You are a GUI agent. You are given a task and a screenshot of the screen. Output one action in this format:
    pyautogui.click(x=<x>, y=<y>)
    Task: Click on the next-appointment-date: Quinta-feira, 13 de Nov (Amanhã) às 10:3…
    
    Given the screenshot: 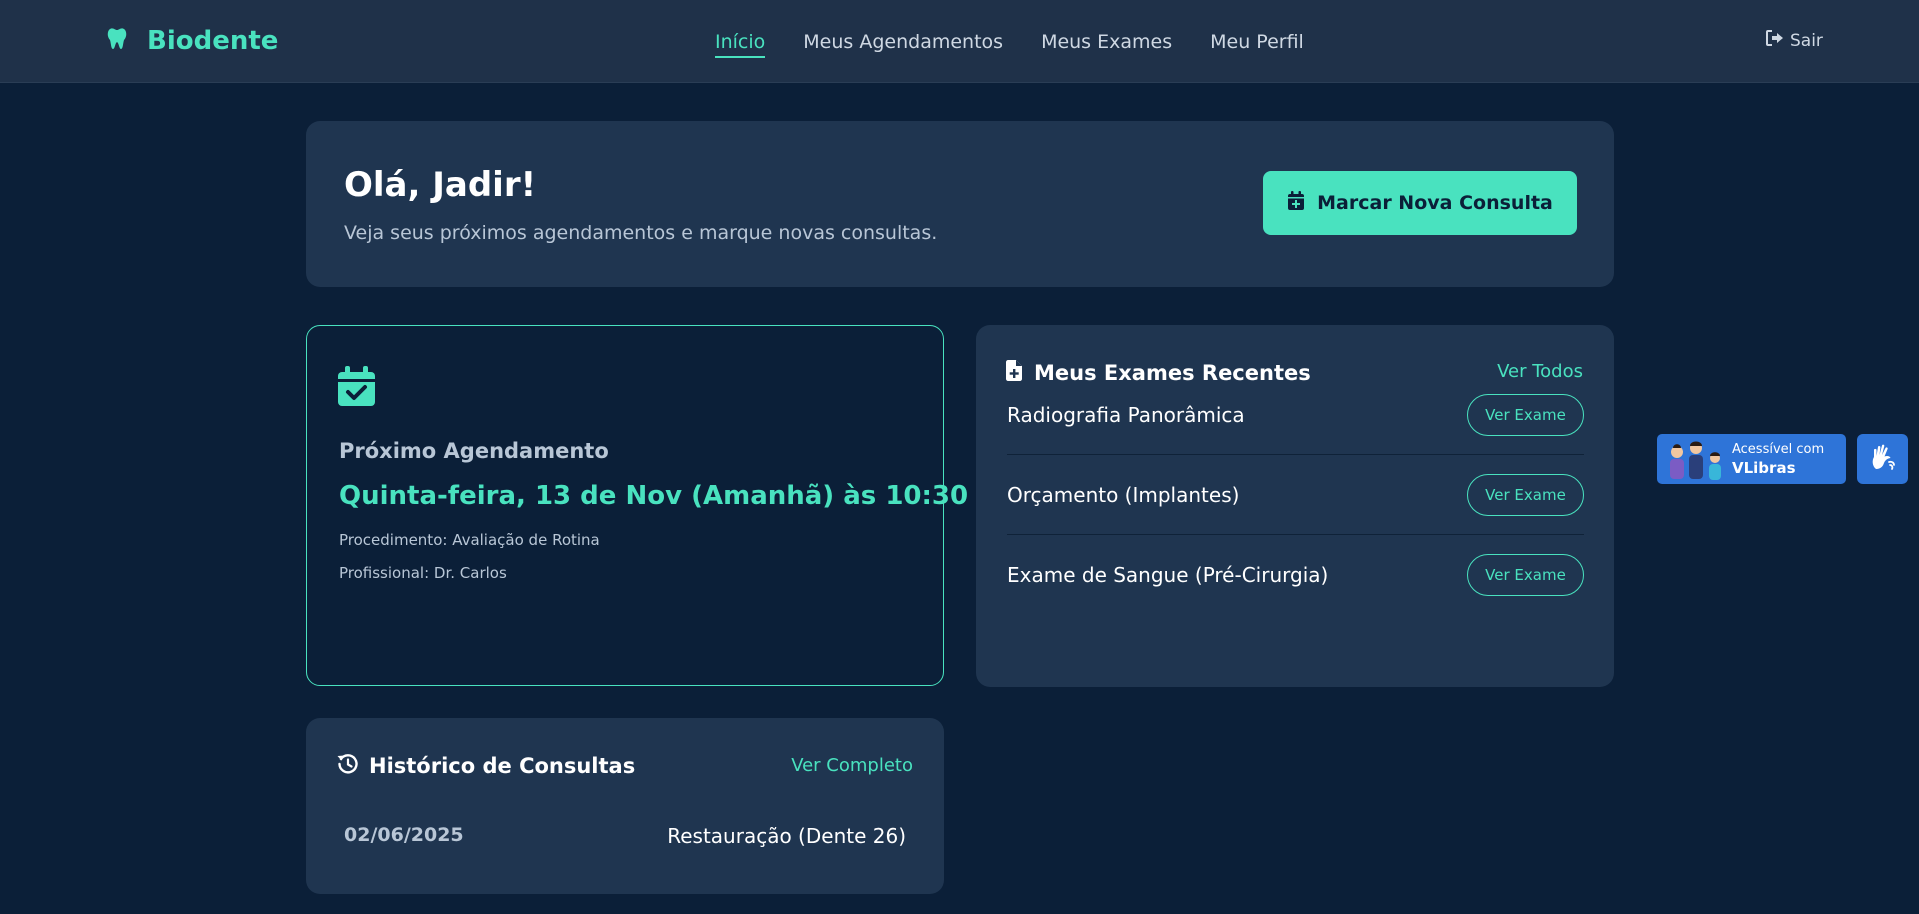 What is the action you would take?
    pyautogui.click(x=654, y=496)
    